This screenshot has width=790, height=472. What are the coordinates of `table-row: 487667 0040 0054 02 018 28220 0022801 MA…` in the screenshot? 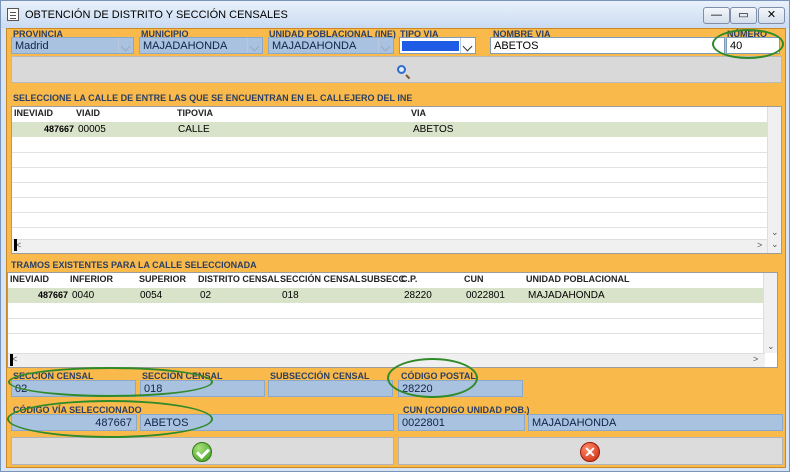 It's located at (392, 295).